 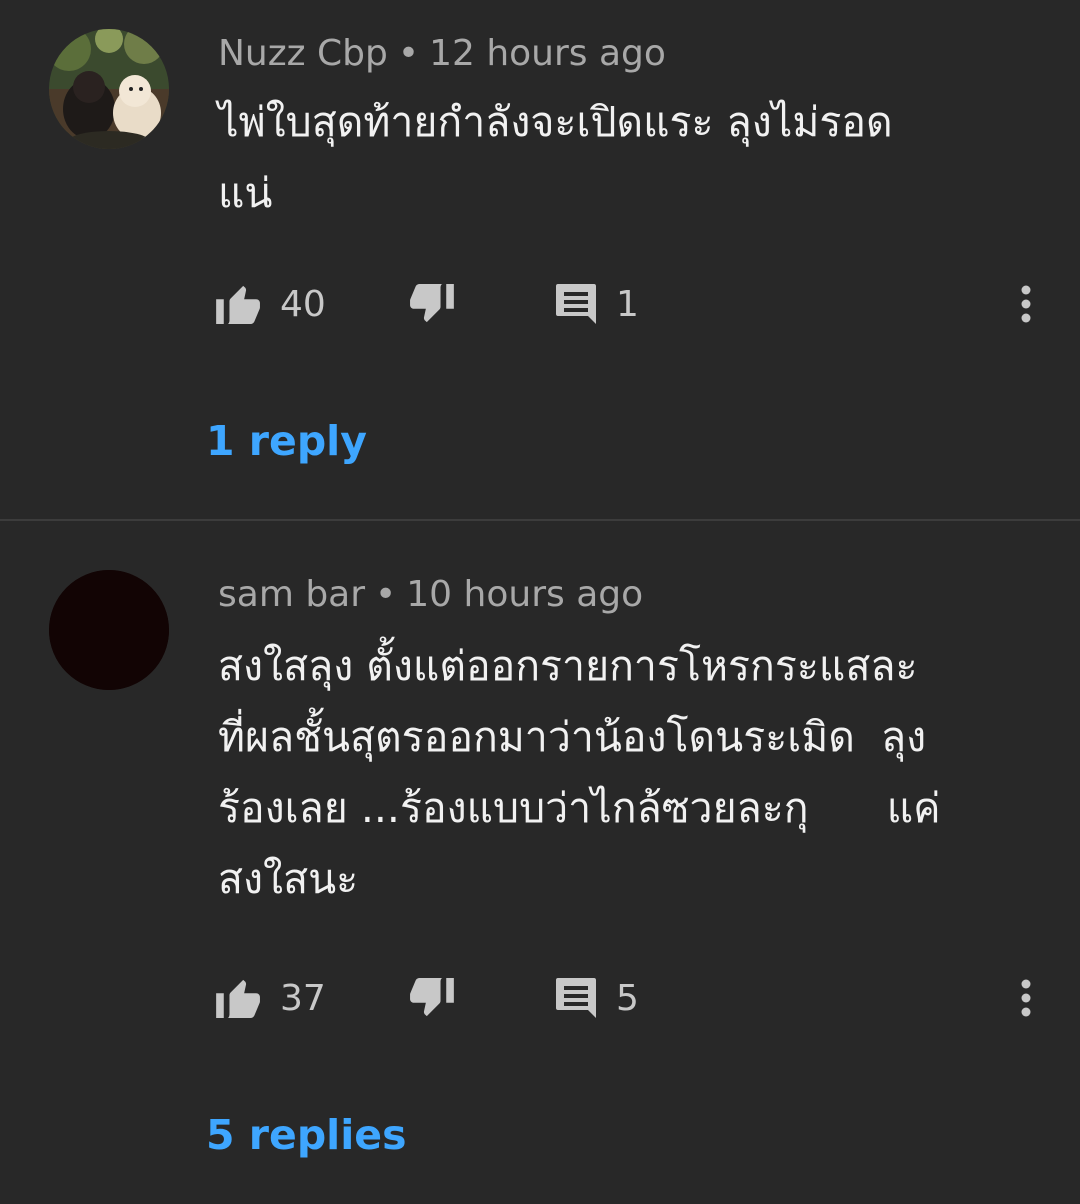 What do you see at coordinates (303, 998) in the screenshot?
I see `like-count: 37` at bounding box center [303, 998].